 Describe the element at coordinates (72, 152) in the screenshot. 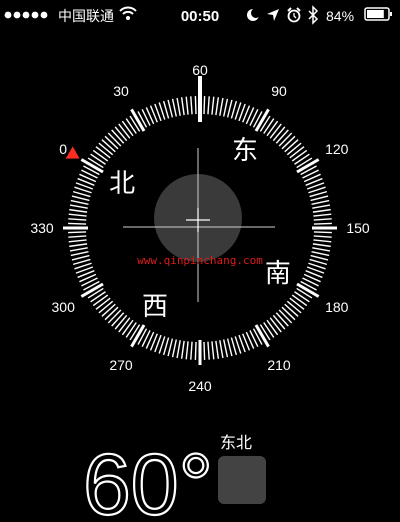

I see `north-indicator-icon` at that location.